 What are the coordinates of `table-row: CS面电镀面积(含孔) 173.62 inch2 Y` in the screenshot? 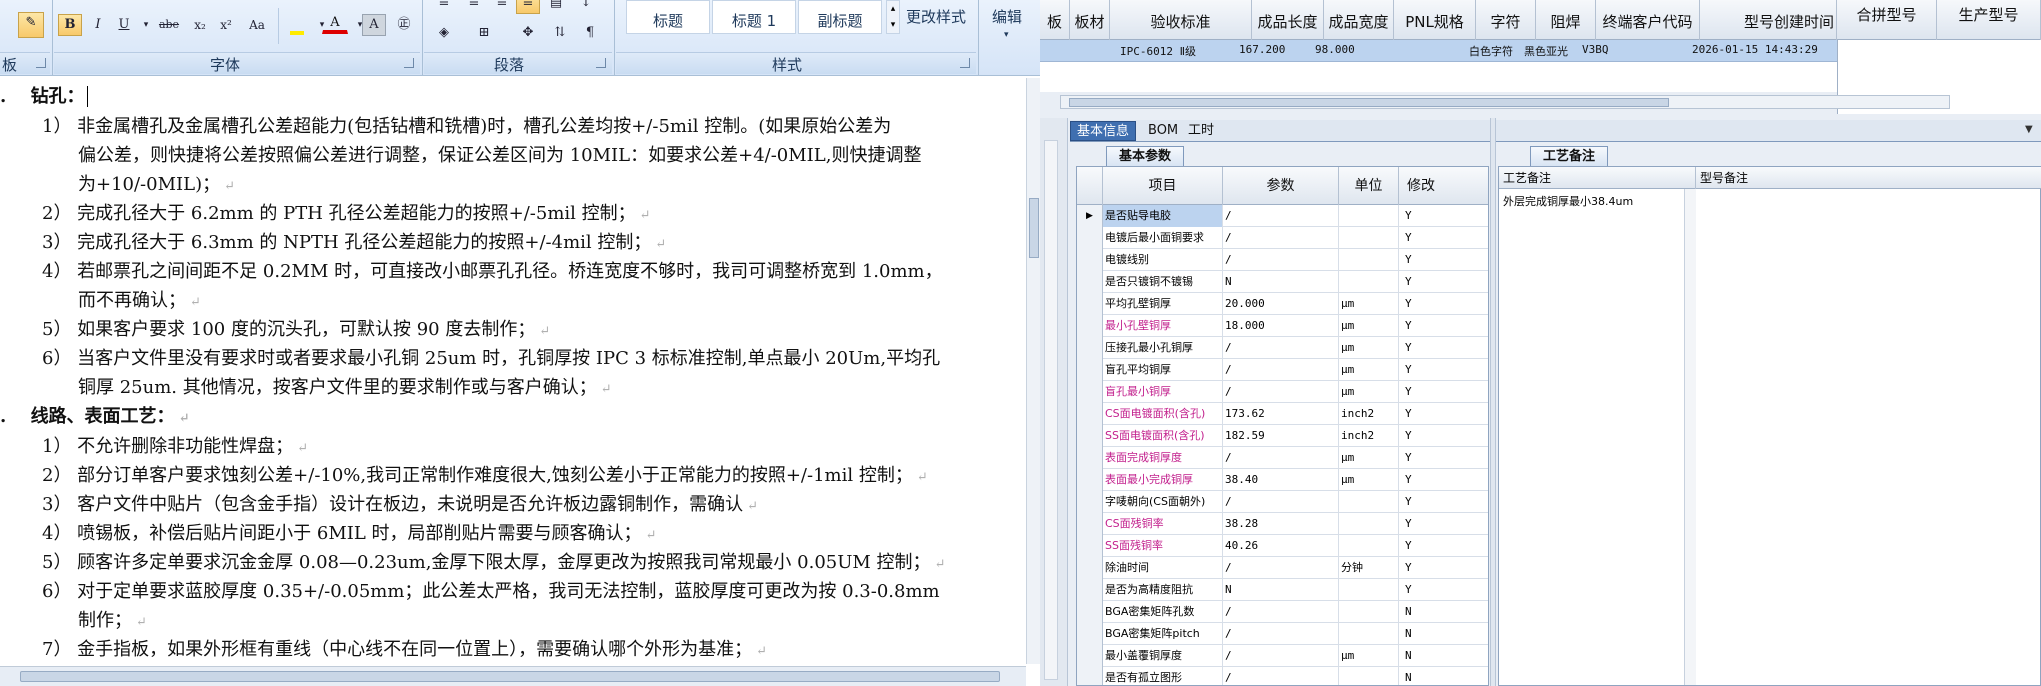 It's located at (1282, 414).